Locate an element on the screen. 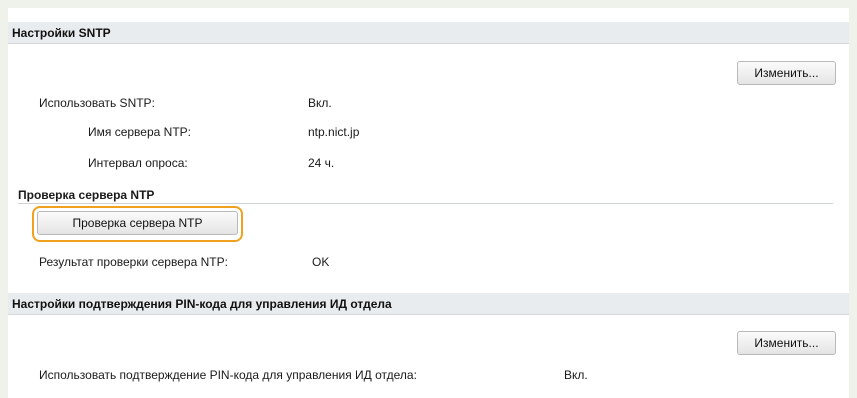  use-pin-value: Вкл. is located at coordinates (576, 375).